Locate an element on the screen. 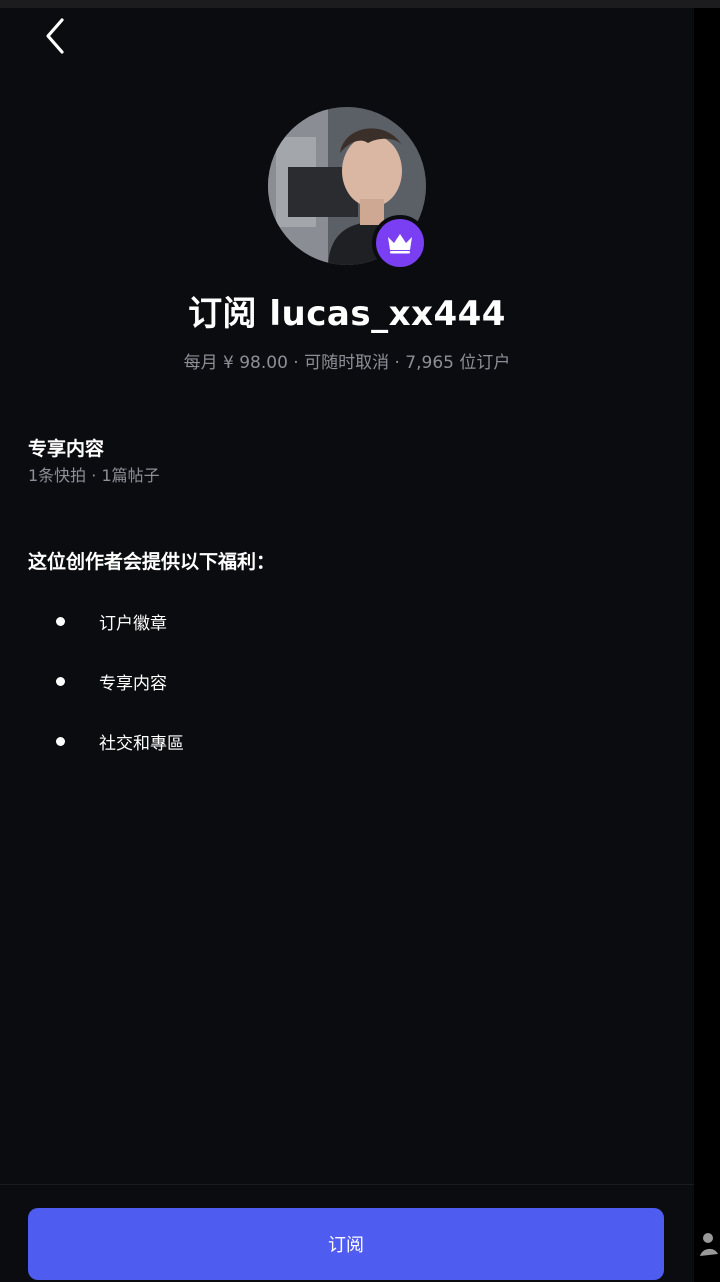 Image resolution: width=720 pixels, height=1282 pixels. crown-icon is located at coordinates (400, 244).